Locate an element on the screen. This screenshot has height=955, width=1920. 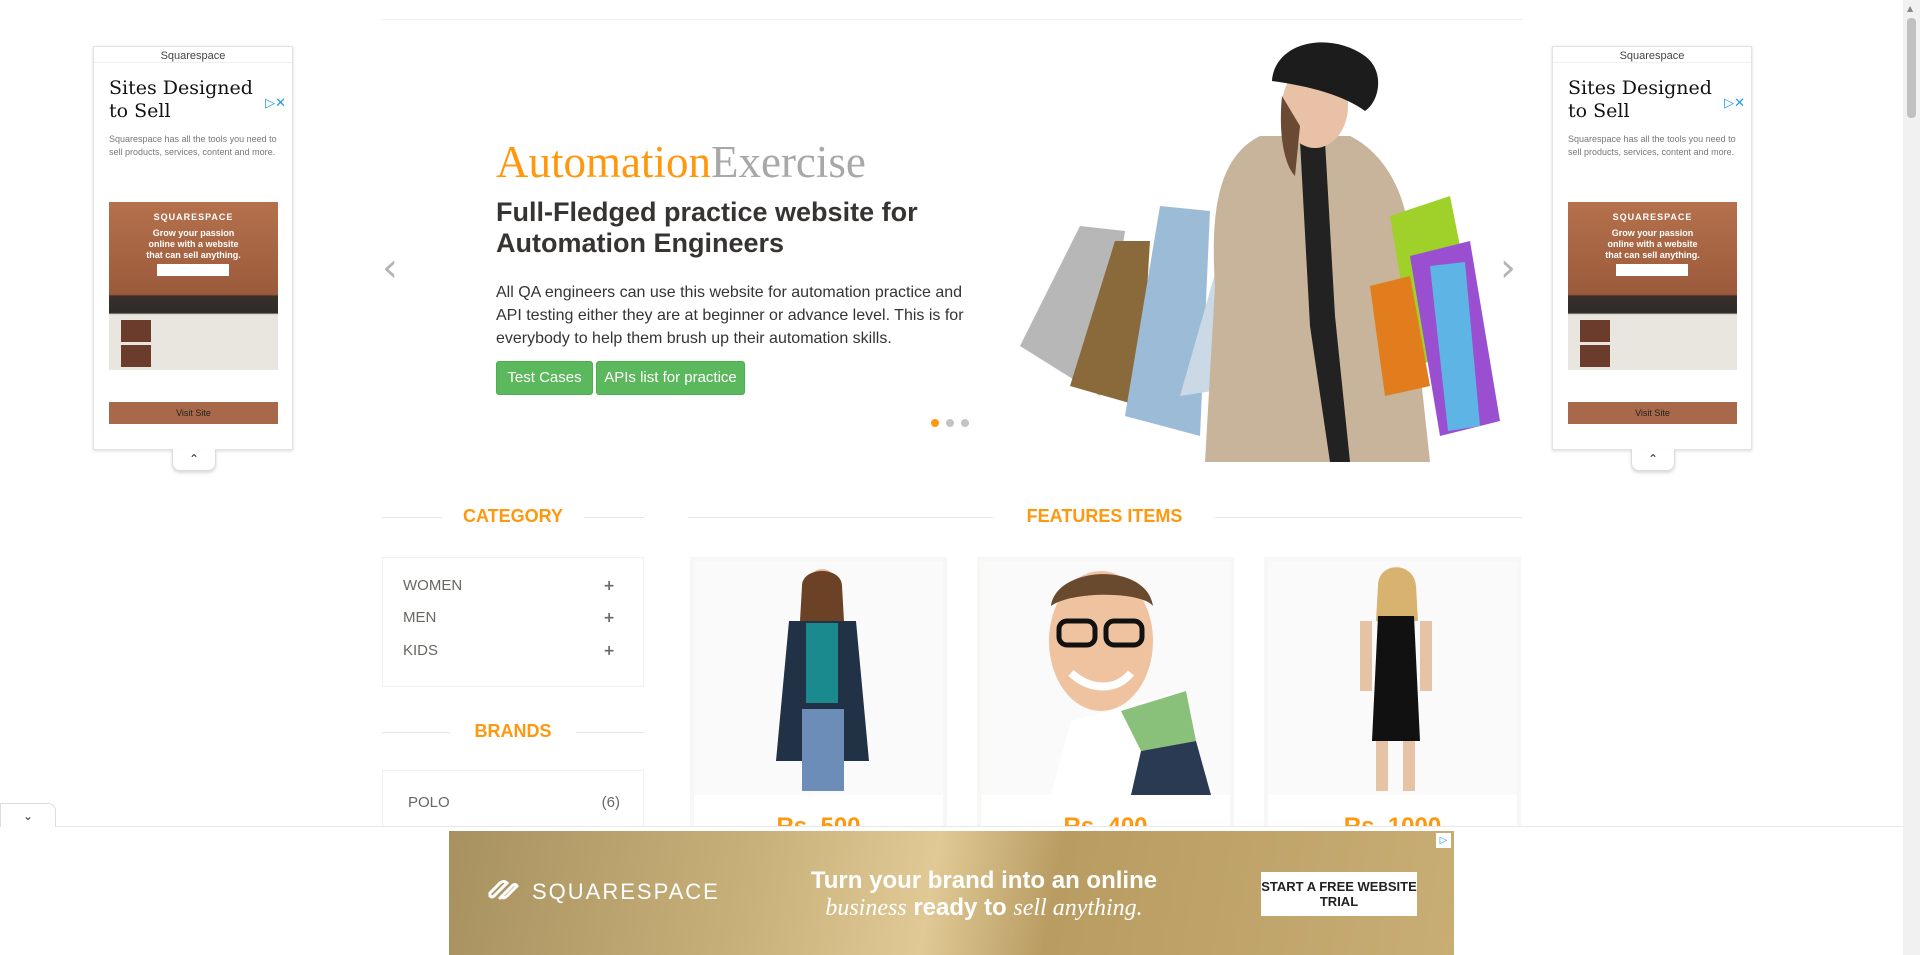
product-card: Rs. 1000 is located at coordinates (1392, 698).